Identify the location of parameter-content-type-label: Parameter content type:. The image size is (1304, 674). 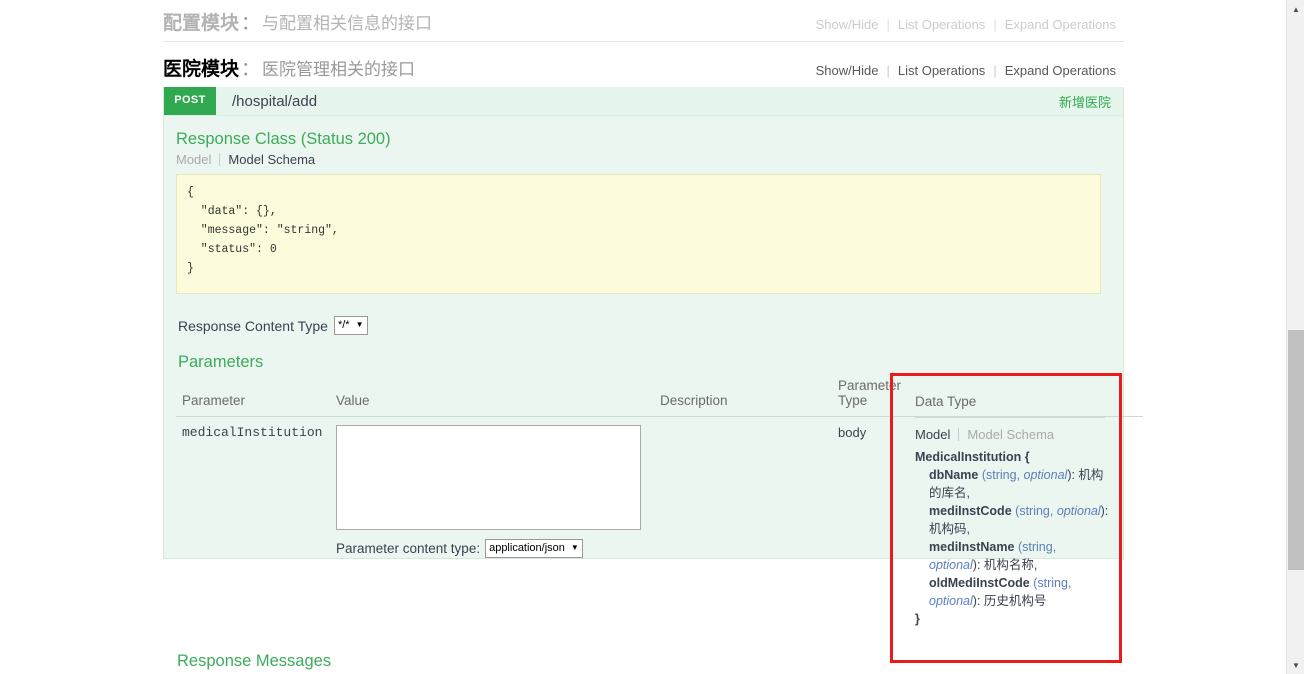
(408, 548).